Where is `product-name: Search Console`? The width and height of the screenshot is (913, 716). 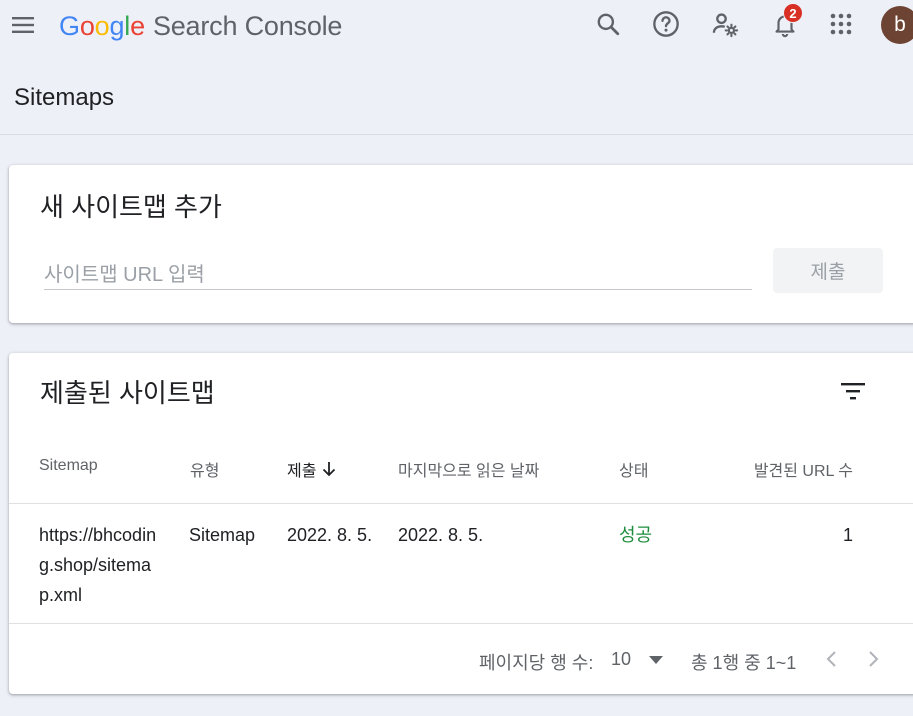
product-name: Search Console is located at coordinates (247, 26).